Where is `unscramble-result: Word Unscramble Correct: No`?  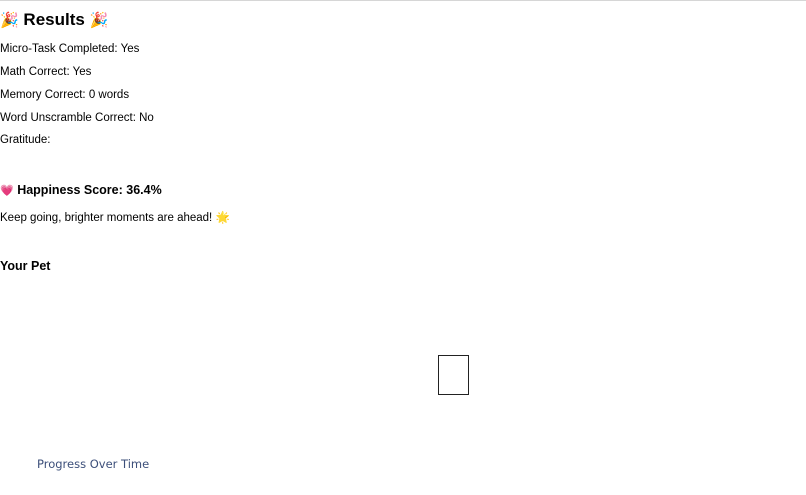 unscramble-result: Word Unscramble Correct: No is located at coordinates (77, 118).